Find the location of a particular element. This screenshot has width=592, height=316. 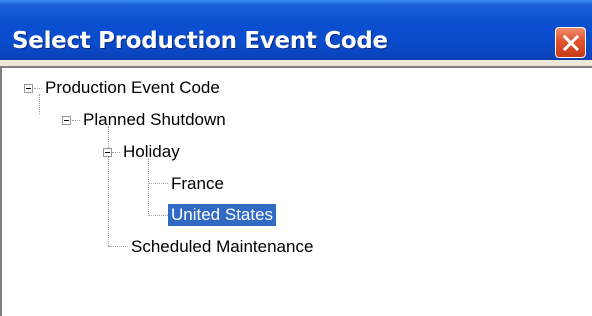

collapse-toggle-root is located at coordinates (28, 88).